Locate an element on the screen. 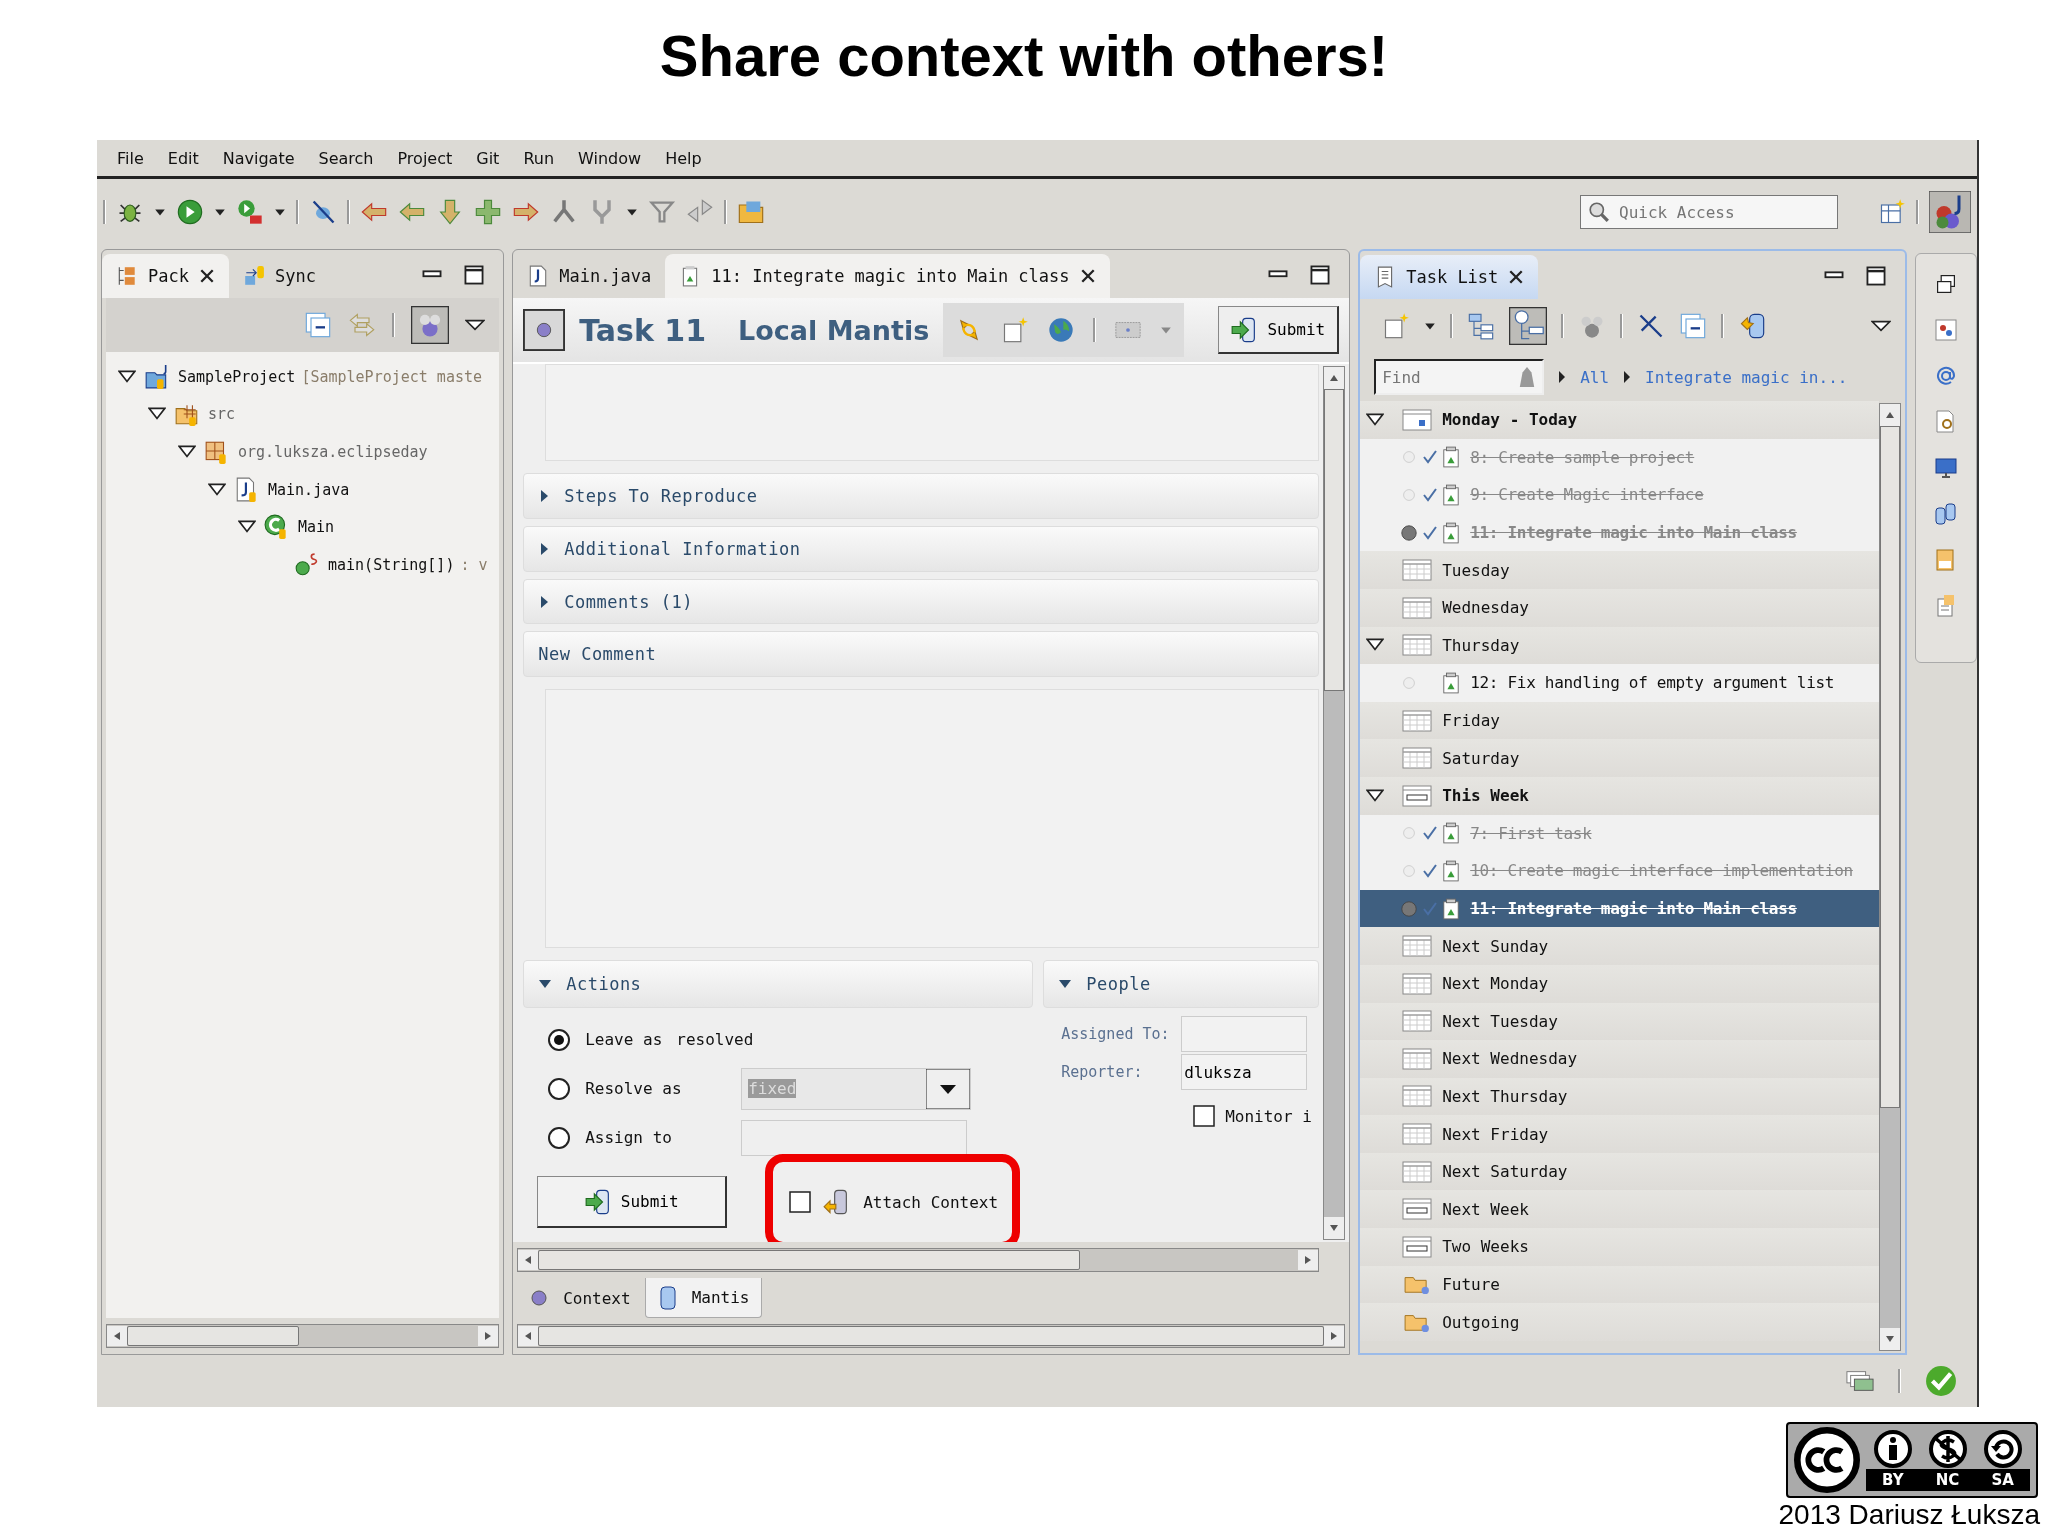 The image size is (2048, 1535). dropdown-button-icon is located at coordinates (948, 1088).